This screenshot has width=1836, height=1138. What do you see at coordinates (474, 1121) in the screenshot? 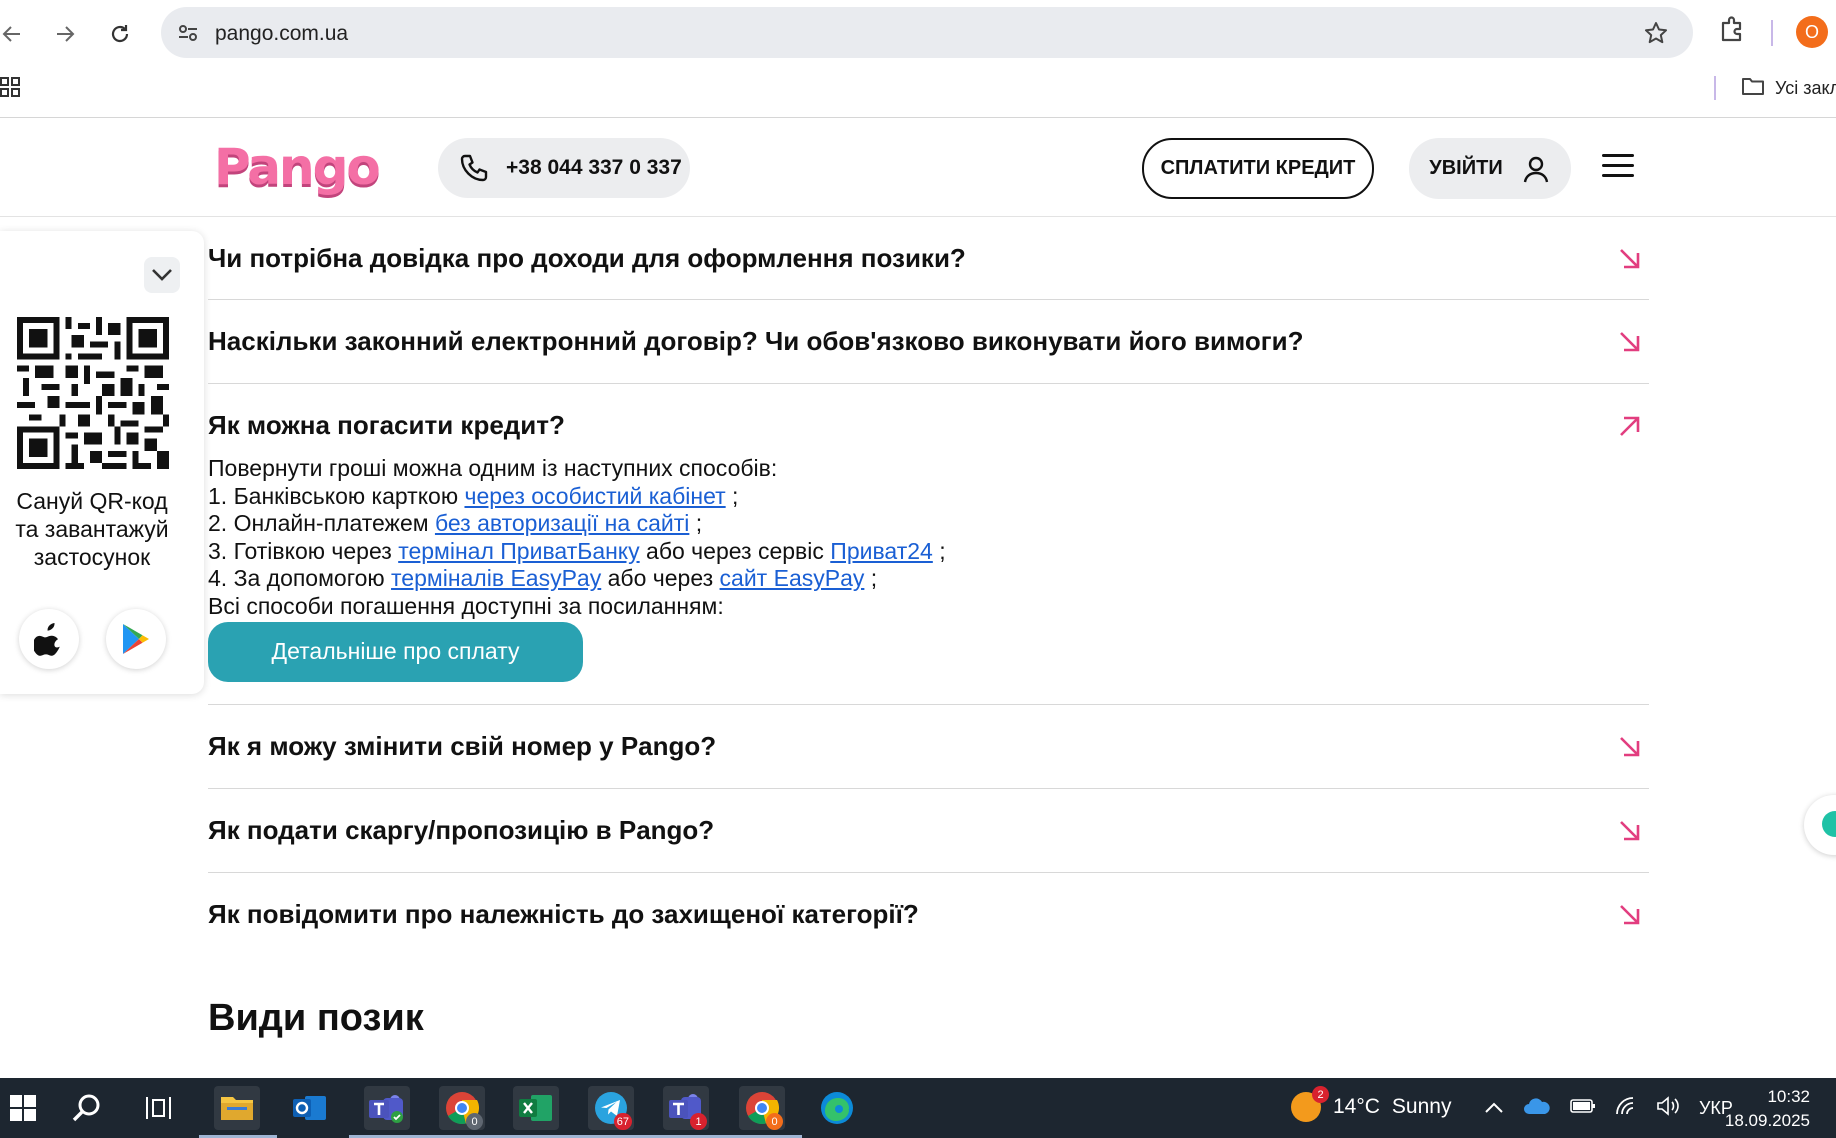
I see `chrome-badge: 0` at bounding box center [474, 1121].